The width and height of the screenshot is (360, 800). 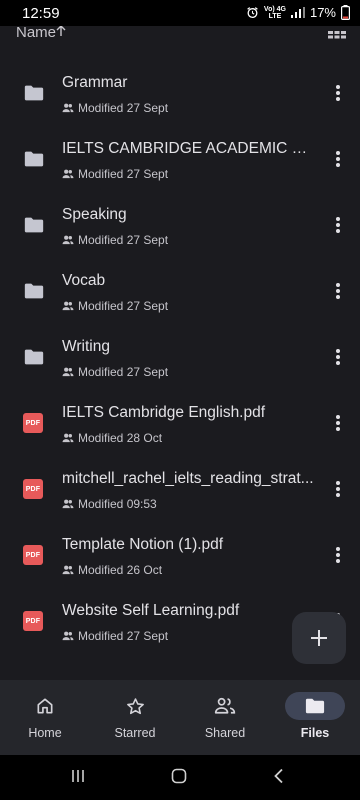 I want to click on list-item: Vocab Modified 27 Sept, so click(x=180, y=291).